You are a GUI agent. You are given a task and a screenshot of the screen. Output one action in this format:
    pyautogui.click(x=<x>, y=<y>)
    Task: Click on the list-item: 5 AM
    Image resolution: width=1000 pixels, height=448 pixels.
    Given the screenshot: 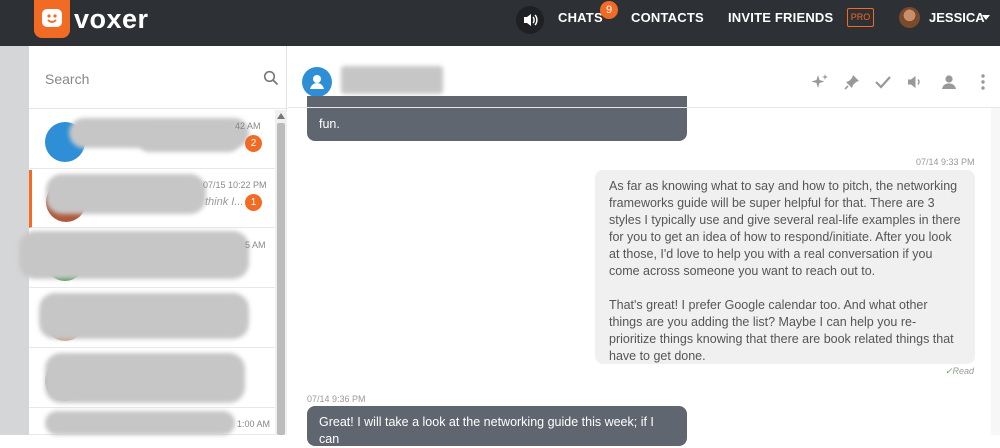 What is the action you would take?
    pyautogui.click(x=147, y=258)
    